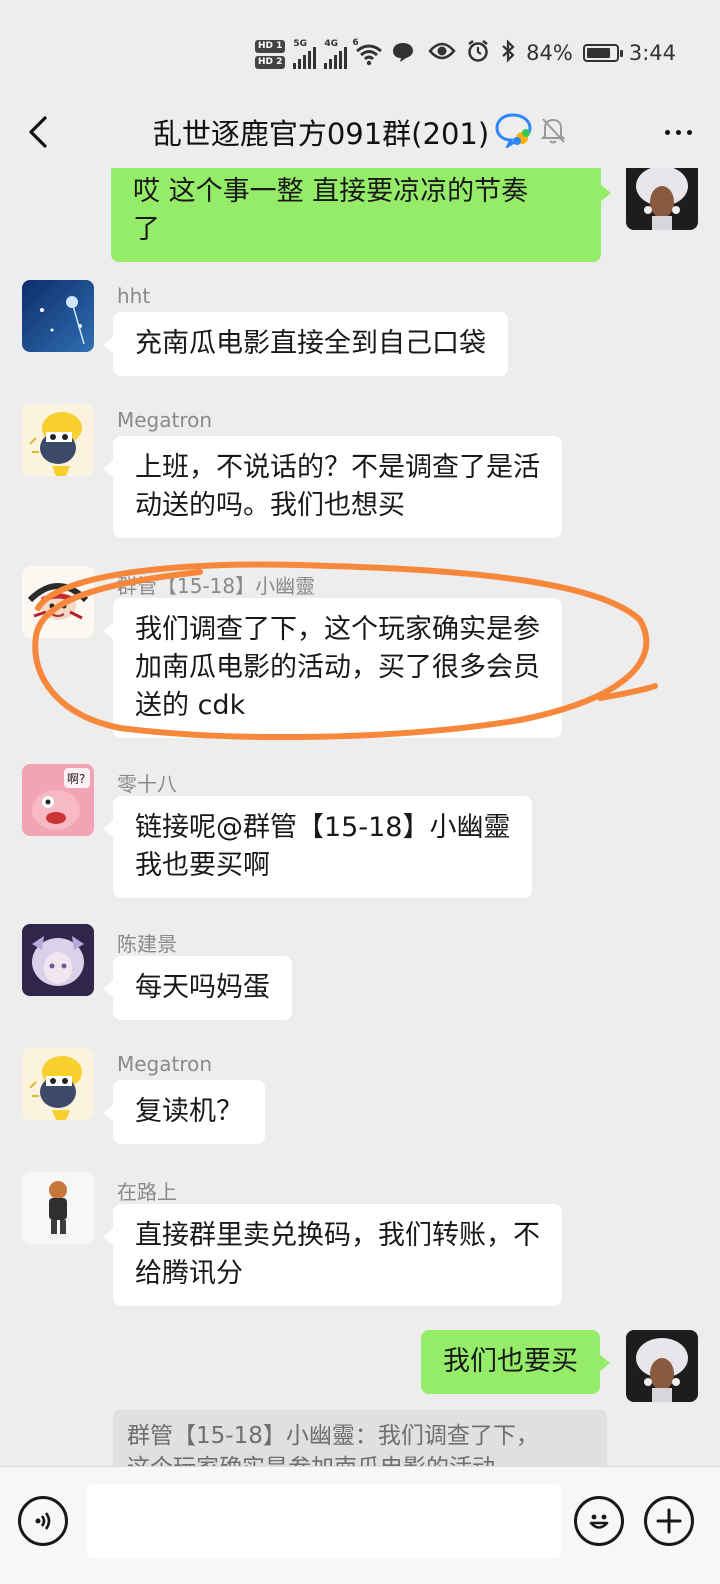  I want to click on message-bubble: 复读机？, so click(184, 1112).